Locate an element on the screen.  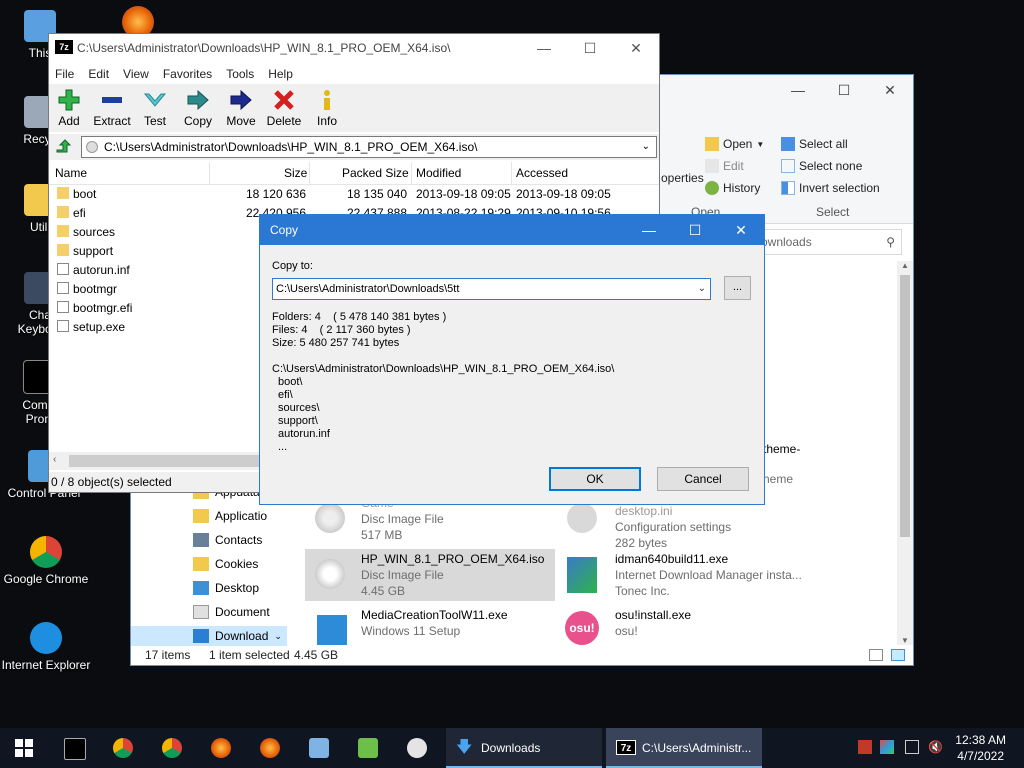
files-summary: Files: 4 ( 2 117 360 bytes ) is located at coordinates (341, 330).